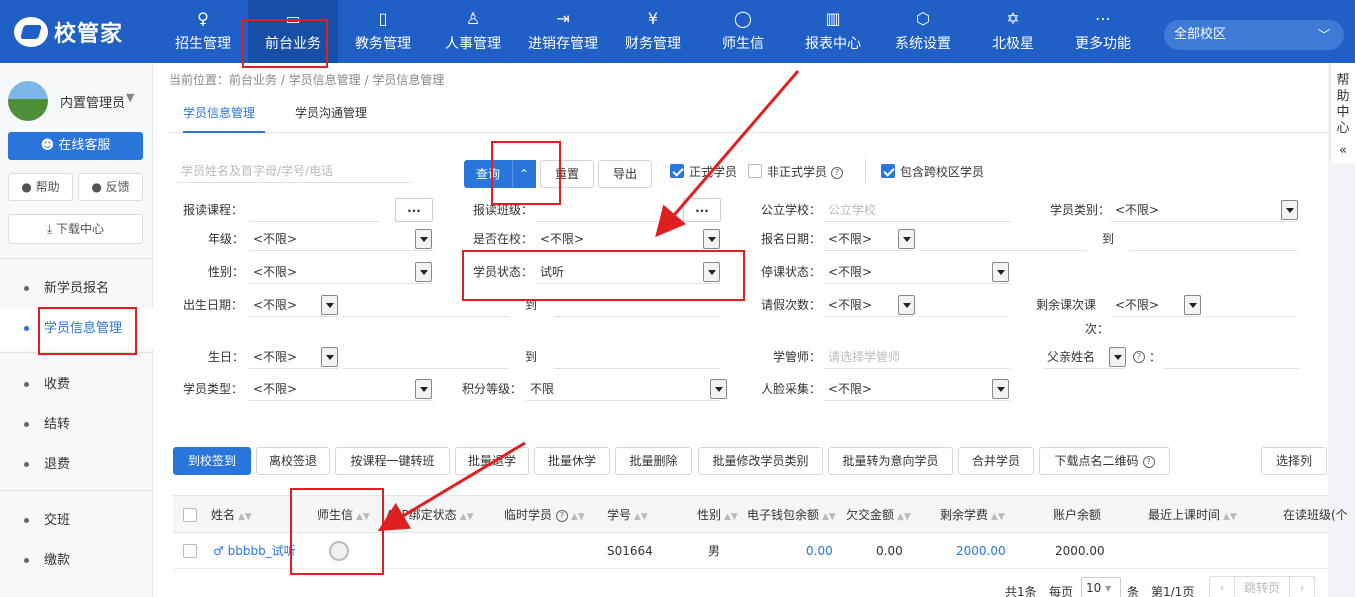  Describe the element at coordinates (981, 551) in the screenshot. I see `remaining-fee: 2000.00` at that location.